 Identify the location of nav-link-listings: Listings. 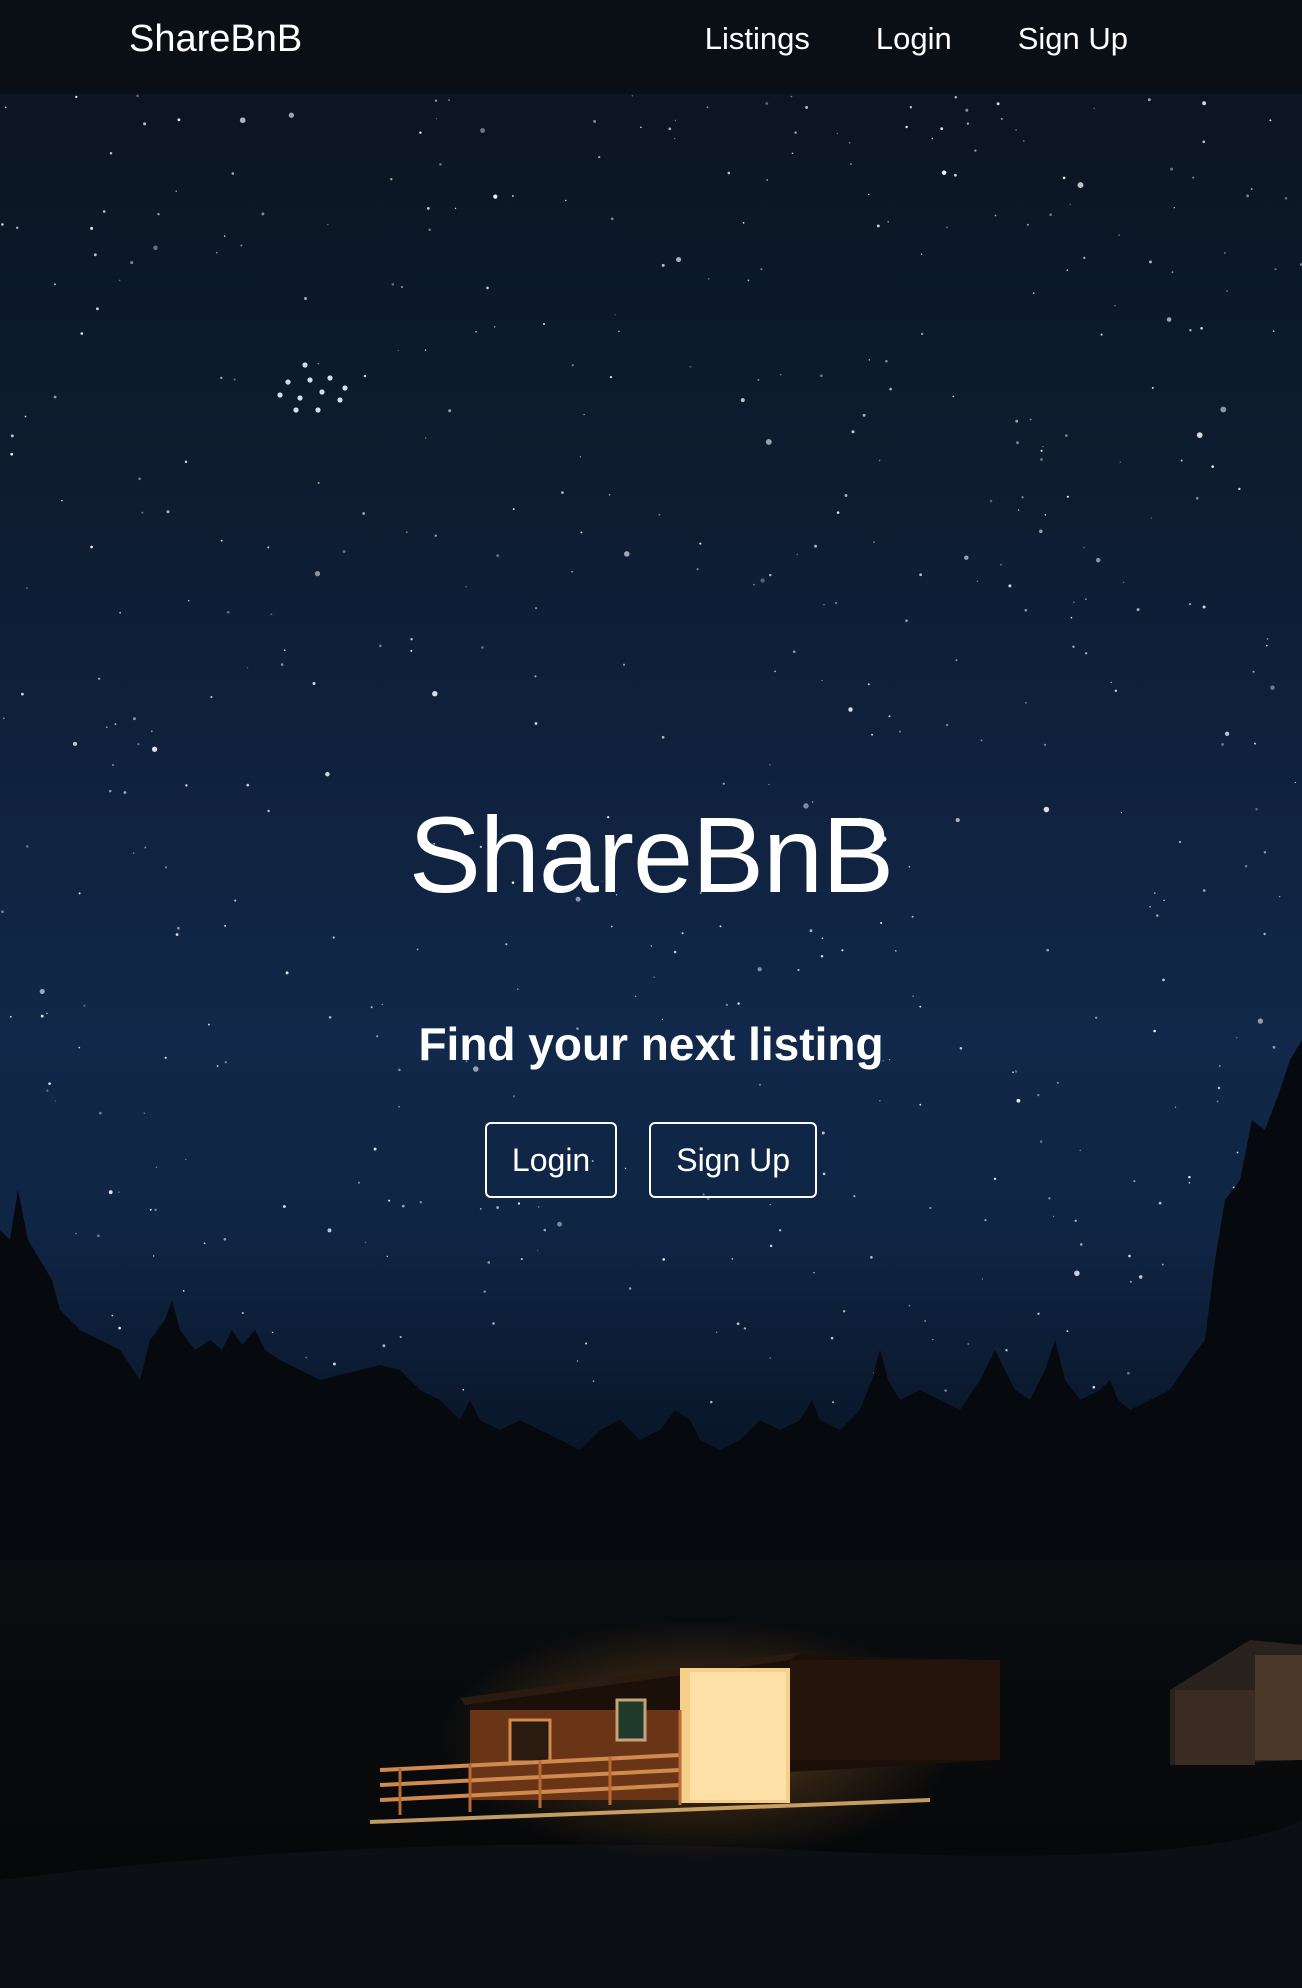
(757, 39).